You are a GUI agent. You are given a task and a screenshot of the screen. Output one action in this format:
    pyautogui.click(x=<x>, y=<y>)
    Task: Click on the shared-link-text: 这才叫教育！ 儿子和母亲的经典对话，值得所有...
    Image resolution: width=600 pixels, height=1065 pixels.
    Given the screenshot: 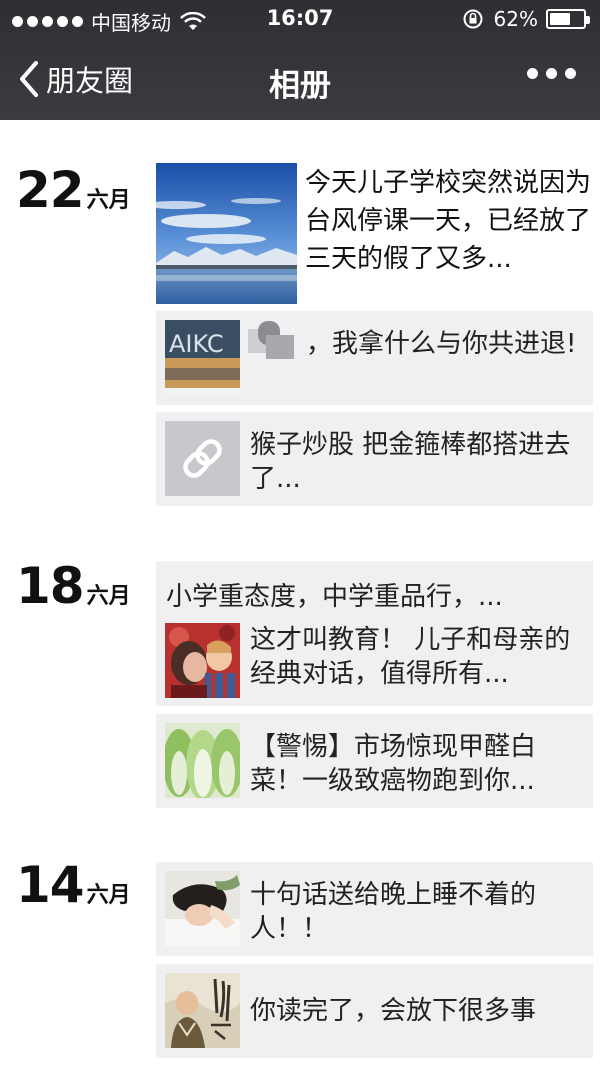 What is the action you would take?
    pyautogui.click(x=410, y=657)
    